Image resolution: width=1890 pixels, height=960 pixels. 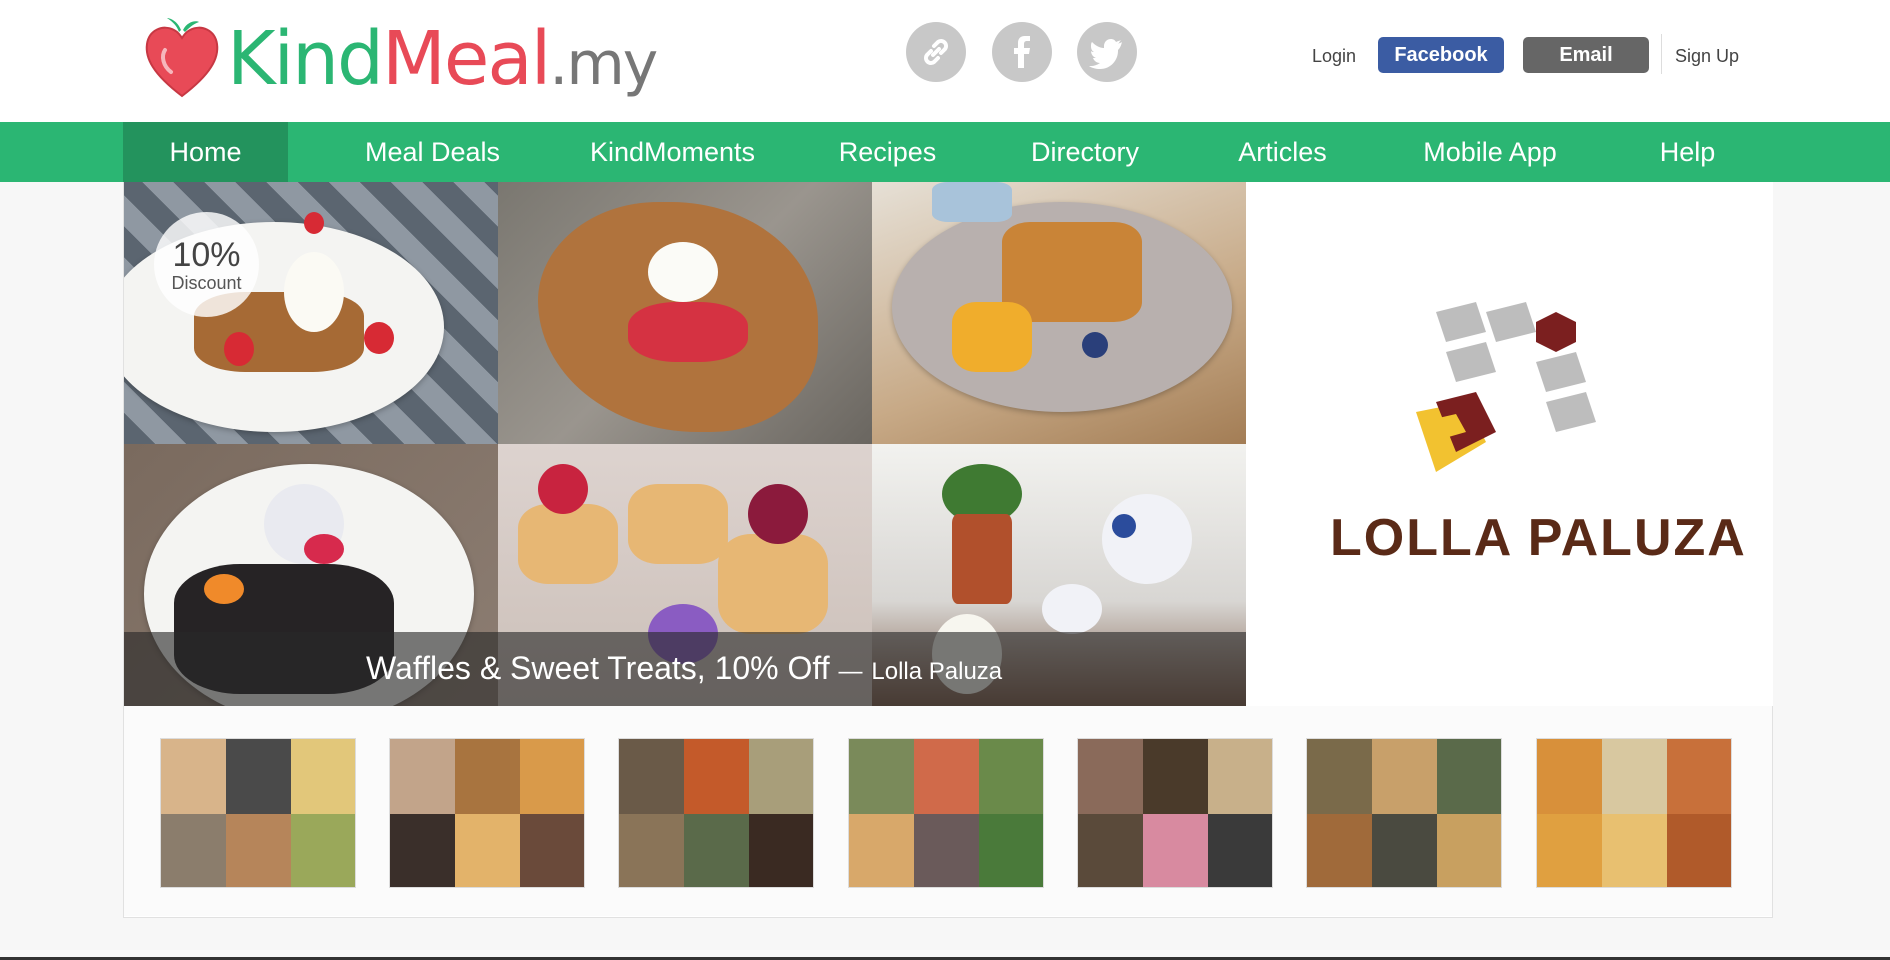 I want to click on site-header: KindMeal.my Login Facebook Email Sign Up, so click(x=945, y=61).